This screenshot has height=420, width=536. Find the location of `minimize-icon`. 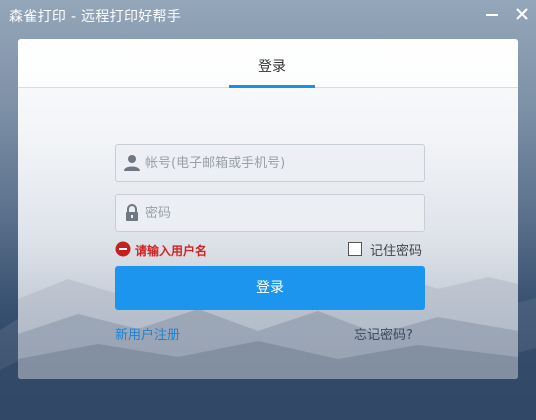

minimize-icon is located at coordinates (492, 15).